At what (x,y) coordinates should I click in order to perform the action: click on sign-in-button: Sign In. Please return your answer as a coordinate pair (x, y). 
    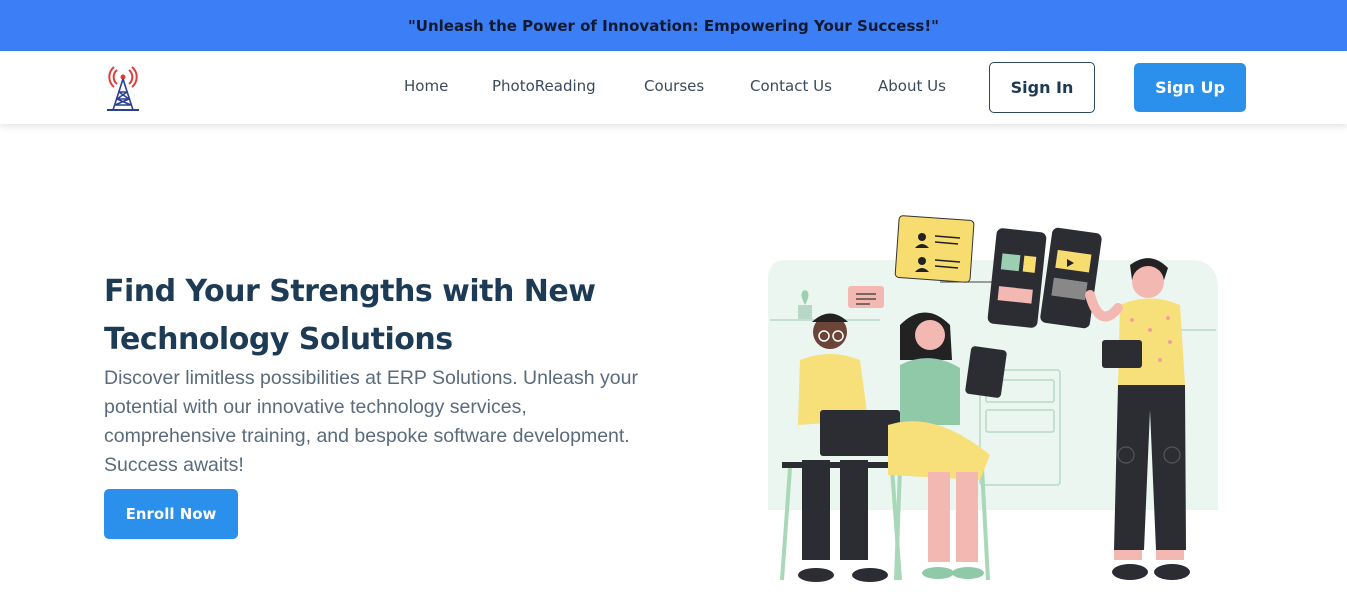
    Looking at the image, I should click on (1042, 87).